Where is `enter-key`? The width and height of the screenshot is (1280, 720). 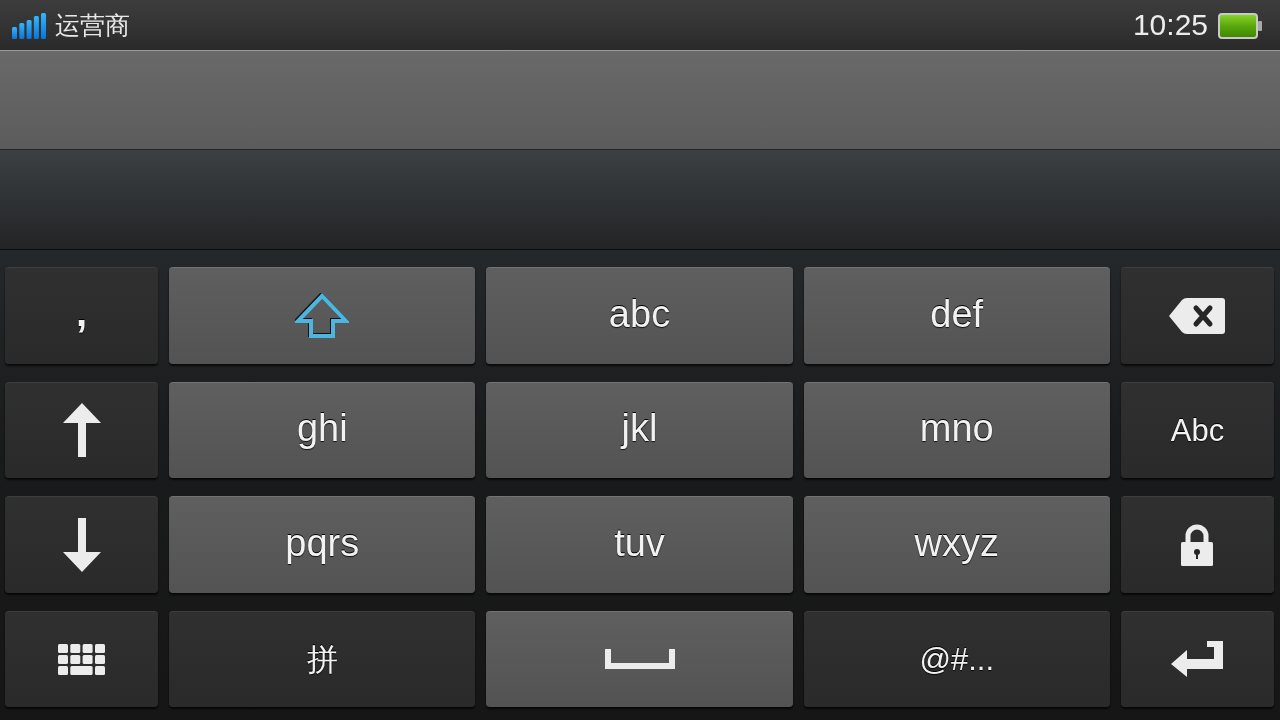 enter-key is located at coordinates (1197, 658).